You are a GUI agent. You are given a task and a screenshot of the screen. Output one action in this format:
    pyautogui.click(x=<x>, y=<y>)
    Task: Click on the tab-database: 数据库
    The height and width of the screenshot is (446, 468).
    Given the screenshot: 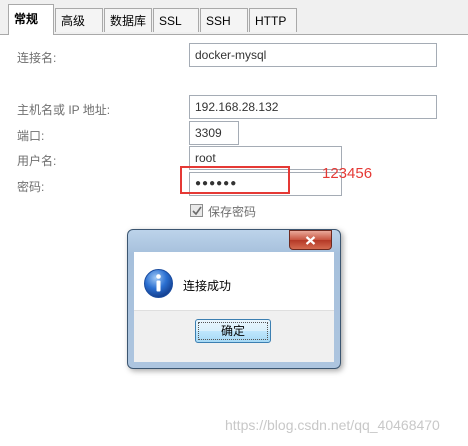 What is the action you would take?
    pyautogui.click(x=128, y=20)
    